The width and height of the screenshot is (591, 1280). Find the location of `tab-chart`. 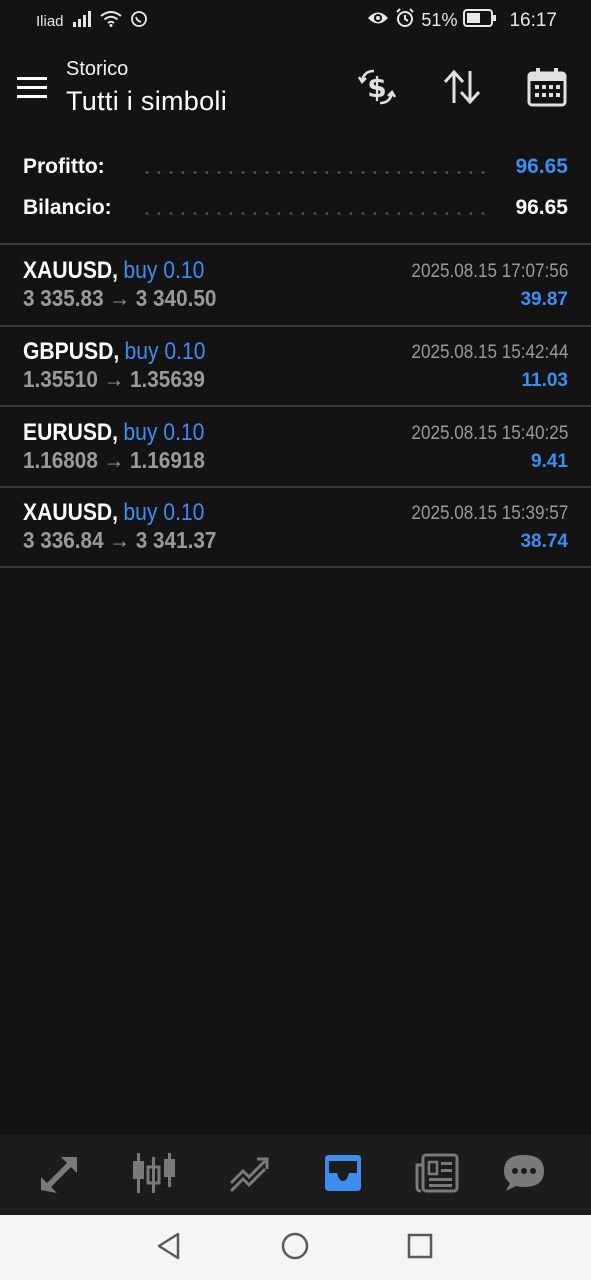

tab-chart is located at coordinates (154, 1175).